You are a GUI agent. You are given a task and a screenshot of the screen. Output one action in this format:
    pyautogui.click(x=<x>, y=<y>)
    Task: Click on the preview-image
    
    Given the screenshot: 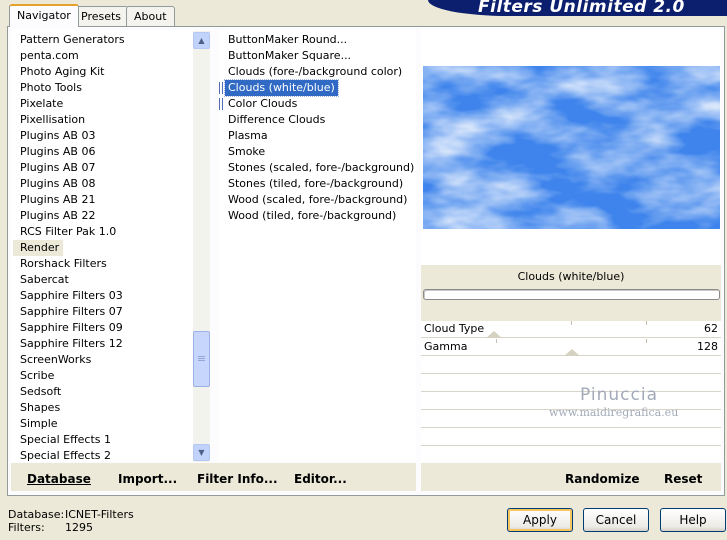 What is the action you would take?
    pyautogui.click(x=571, y=147)
    